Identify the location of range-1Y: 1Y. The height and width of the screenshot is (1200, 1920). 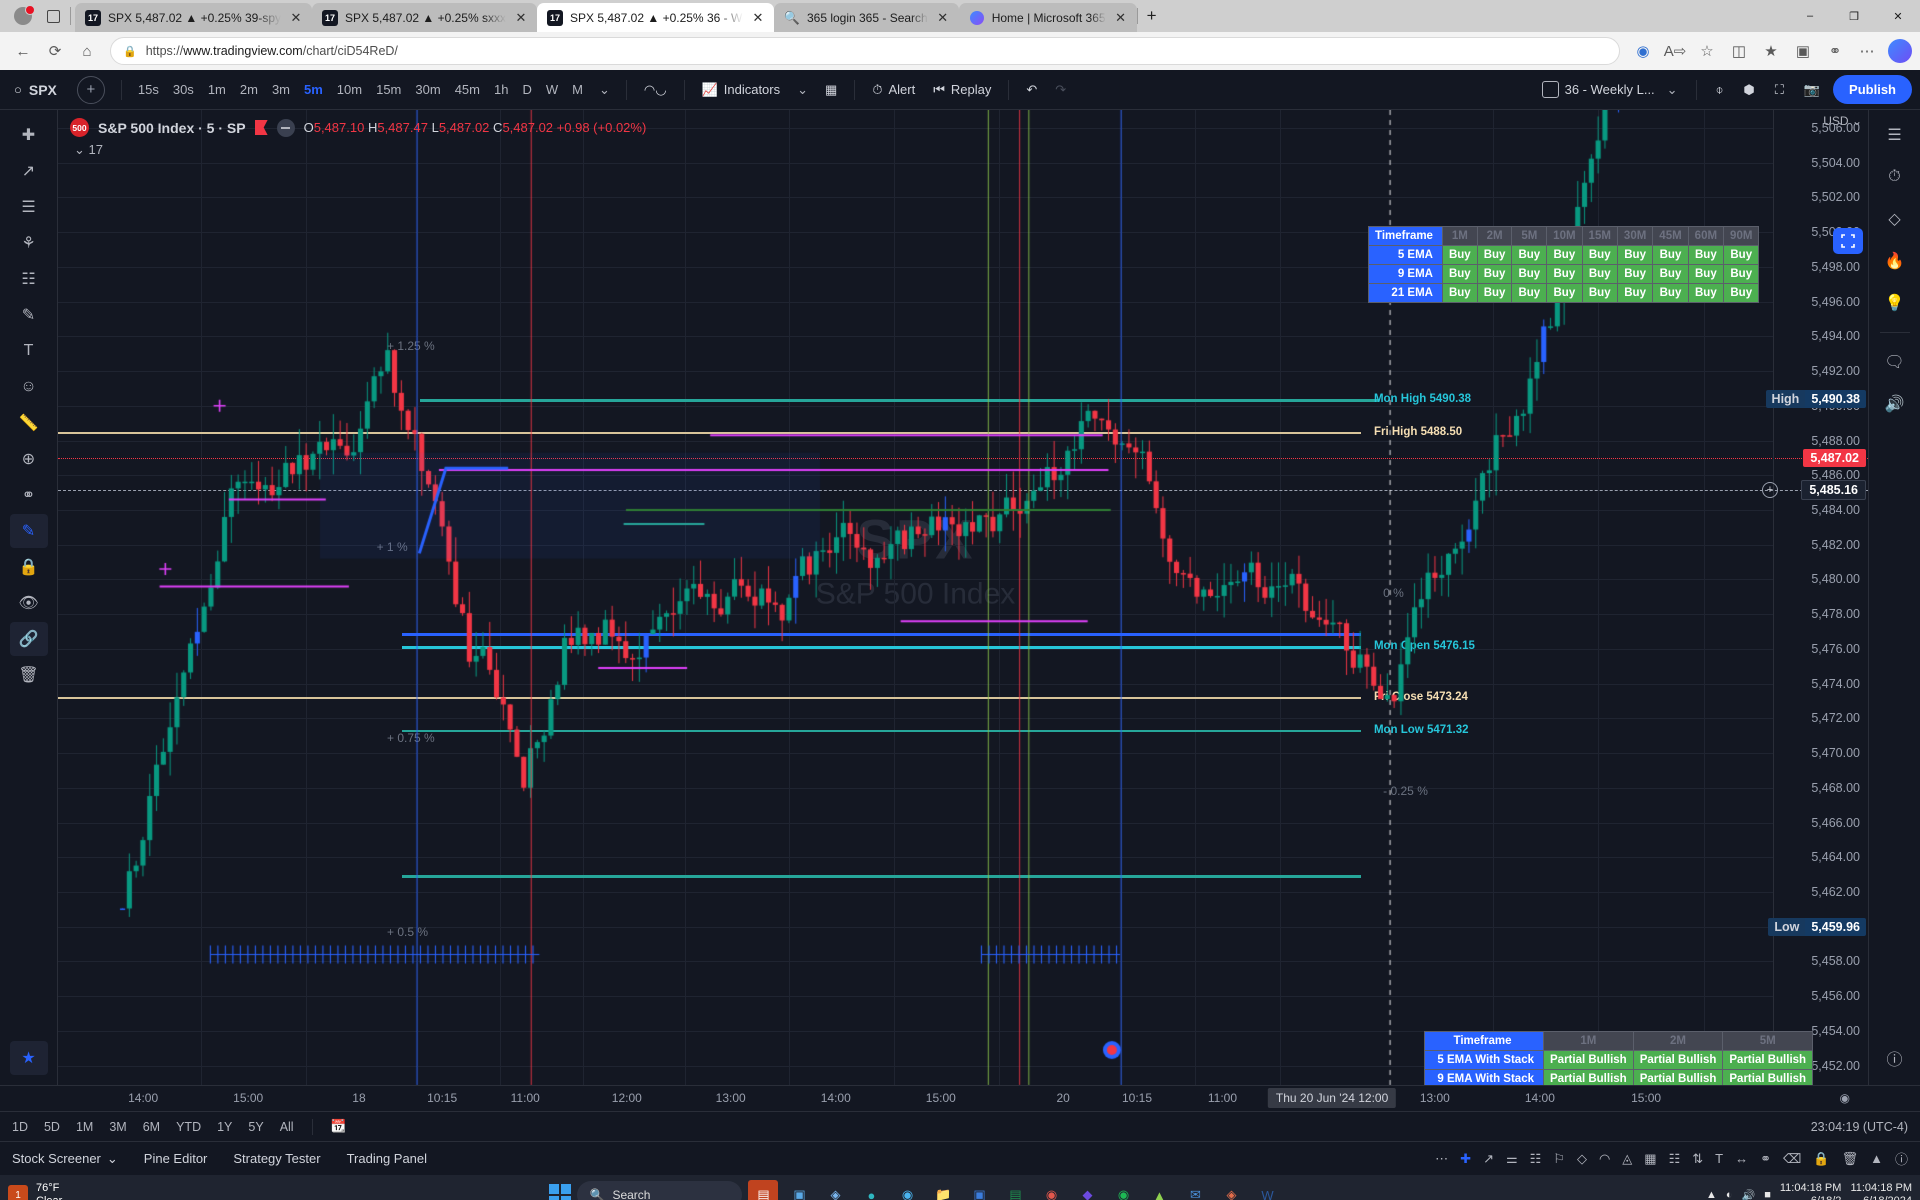
(224, 1127).